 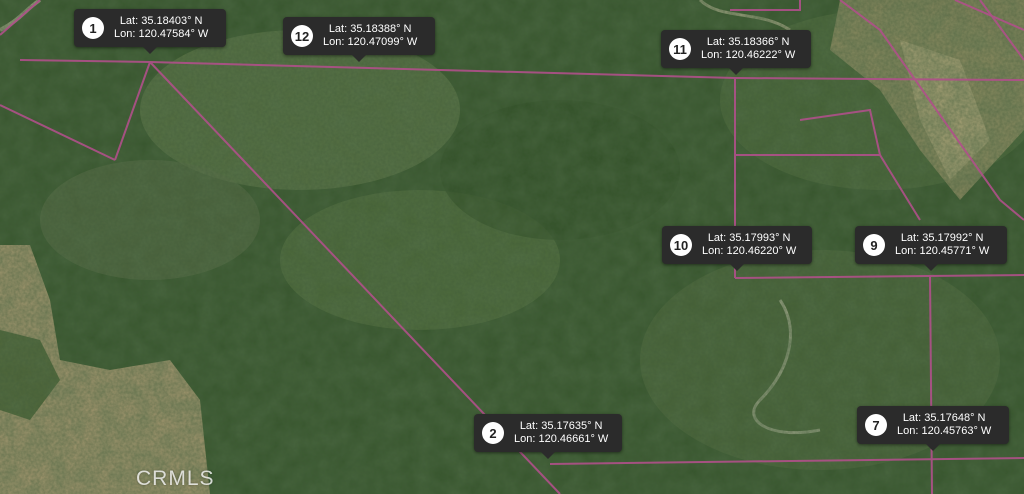 What do you see at coordinates (493, 433) in the screenshot?
I see `marker-number-badge: 2` at bounding box center [493, 433].